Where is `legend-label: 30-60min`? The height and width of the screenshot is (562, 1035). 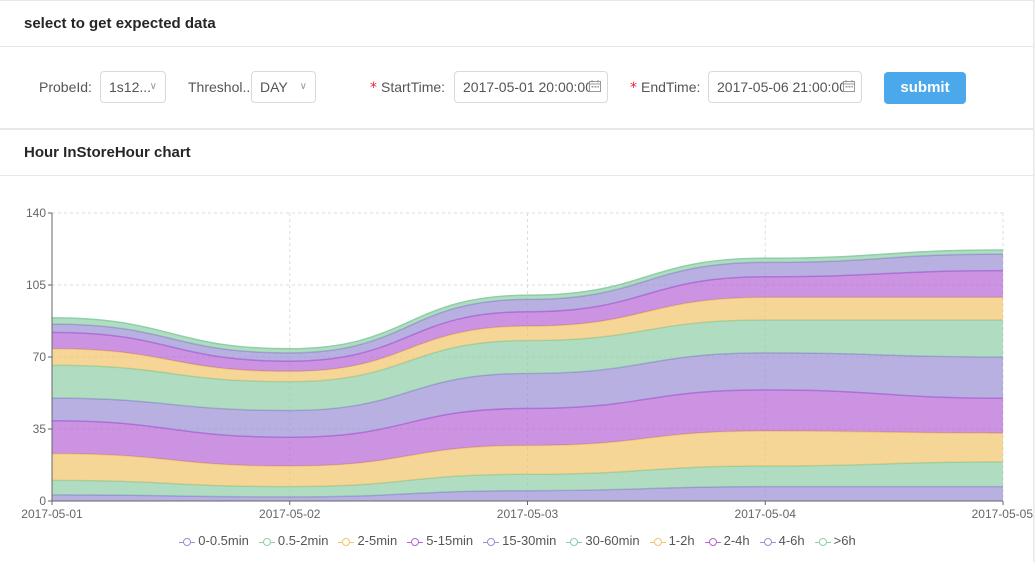 legend-label: 30-60min is located at coordinates (612, 540).